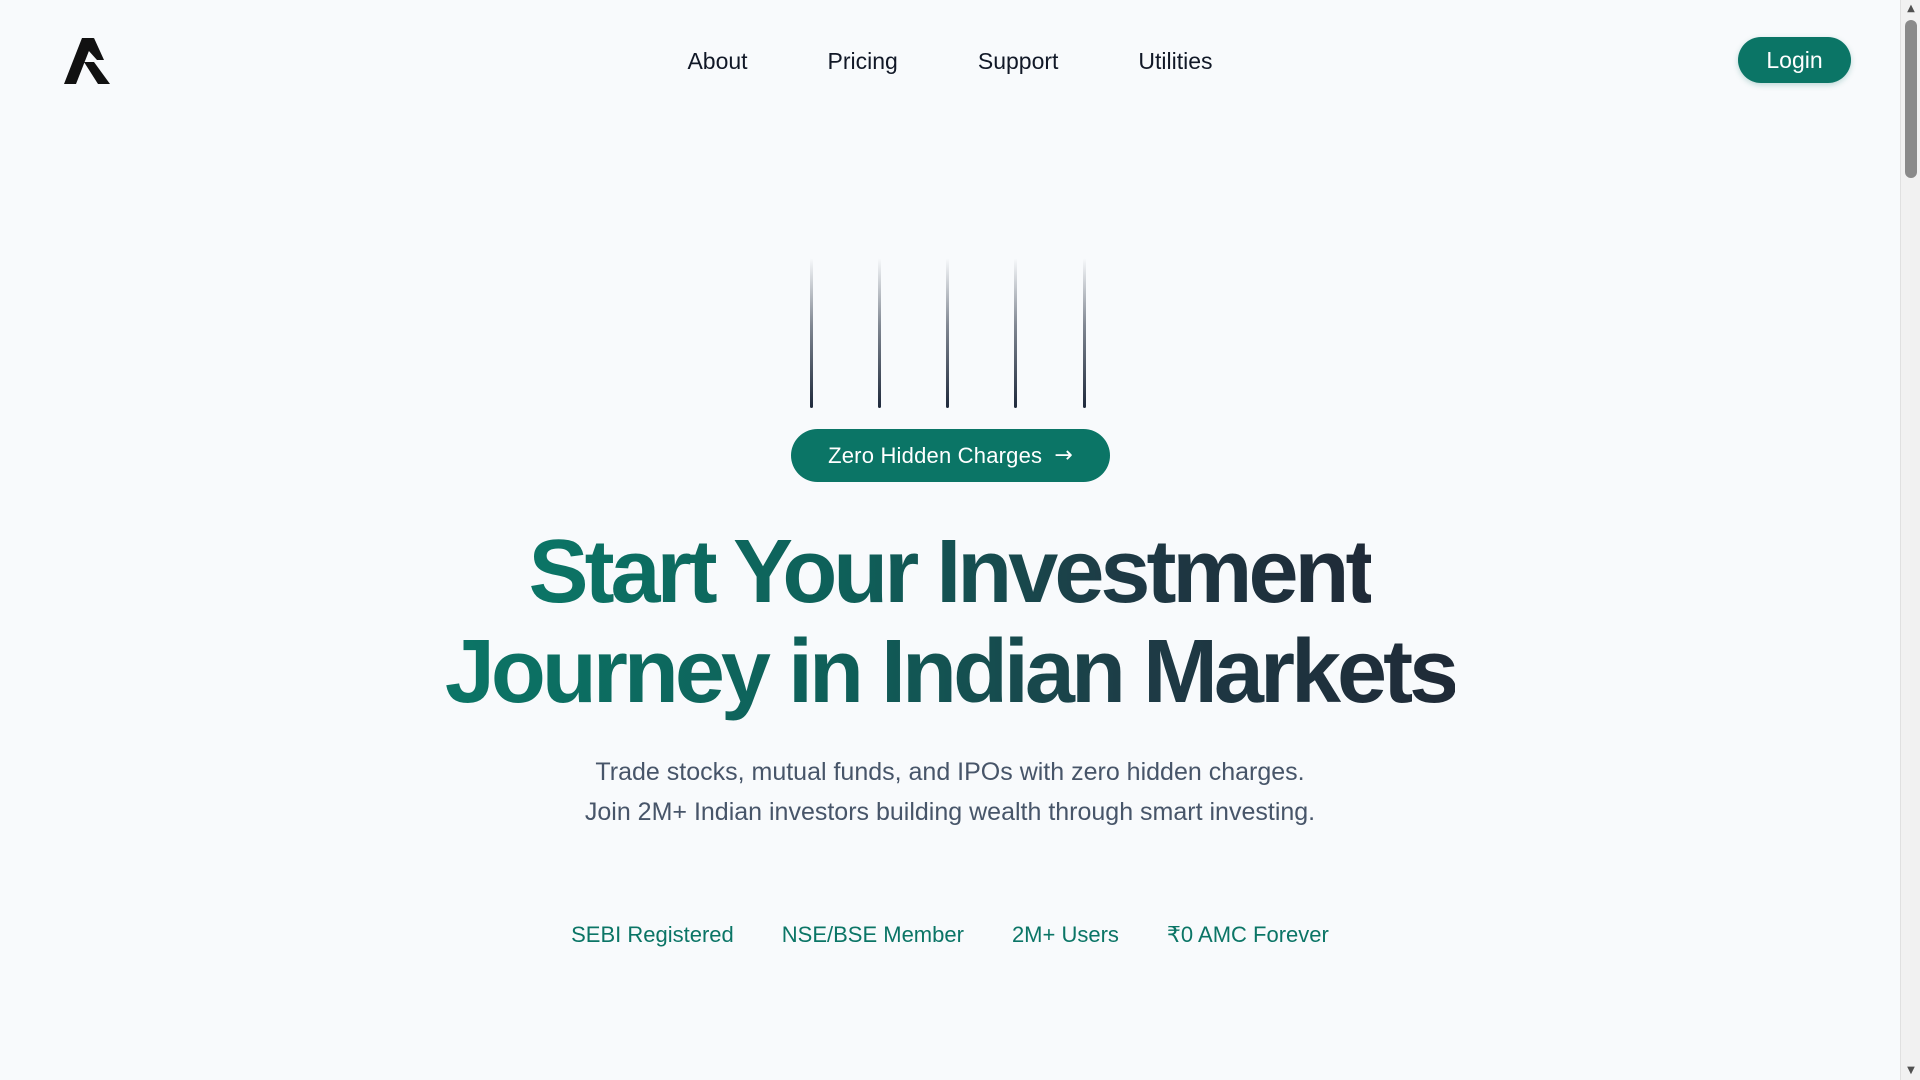 The width and height of the screenshot is (1920, 1080). I want to click on scroll-up-arrow-icon: ▲, so click(1910, 9).